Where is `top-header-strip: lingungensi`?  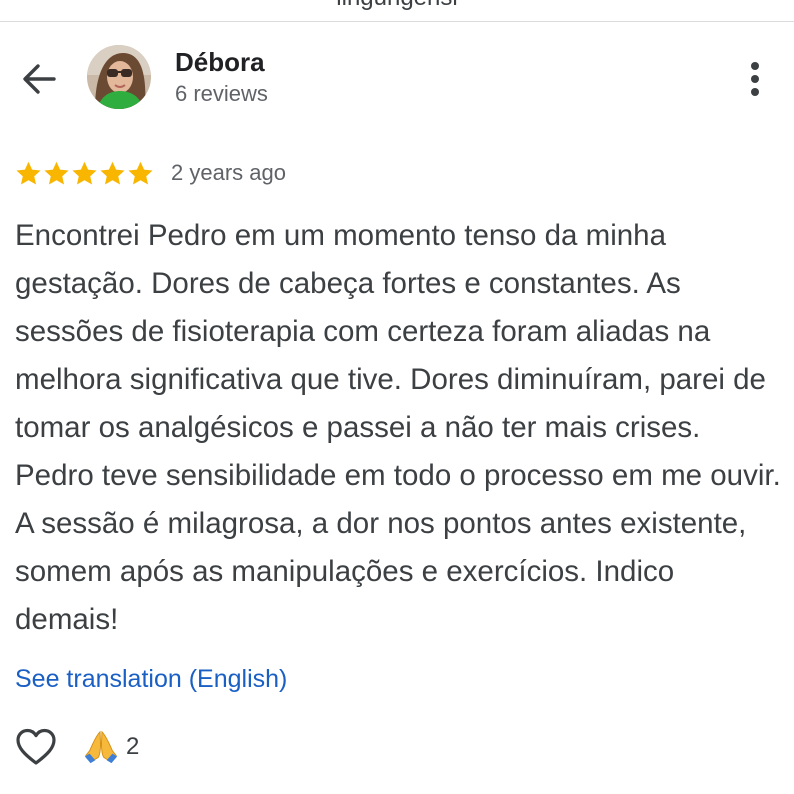 top-header-strip: lingungensi is located at coordinates (397, 11).